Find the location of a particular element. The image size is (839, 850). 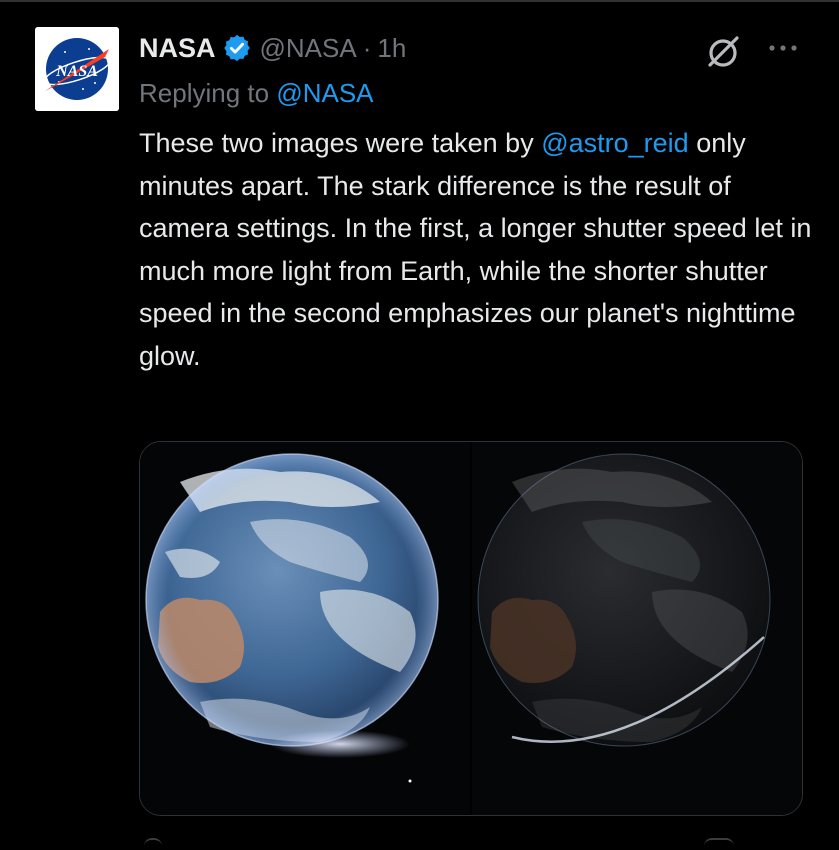

author-handle: @NASA is located at coordinates (308, 48).